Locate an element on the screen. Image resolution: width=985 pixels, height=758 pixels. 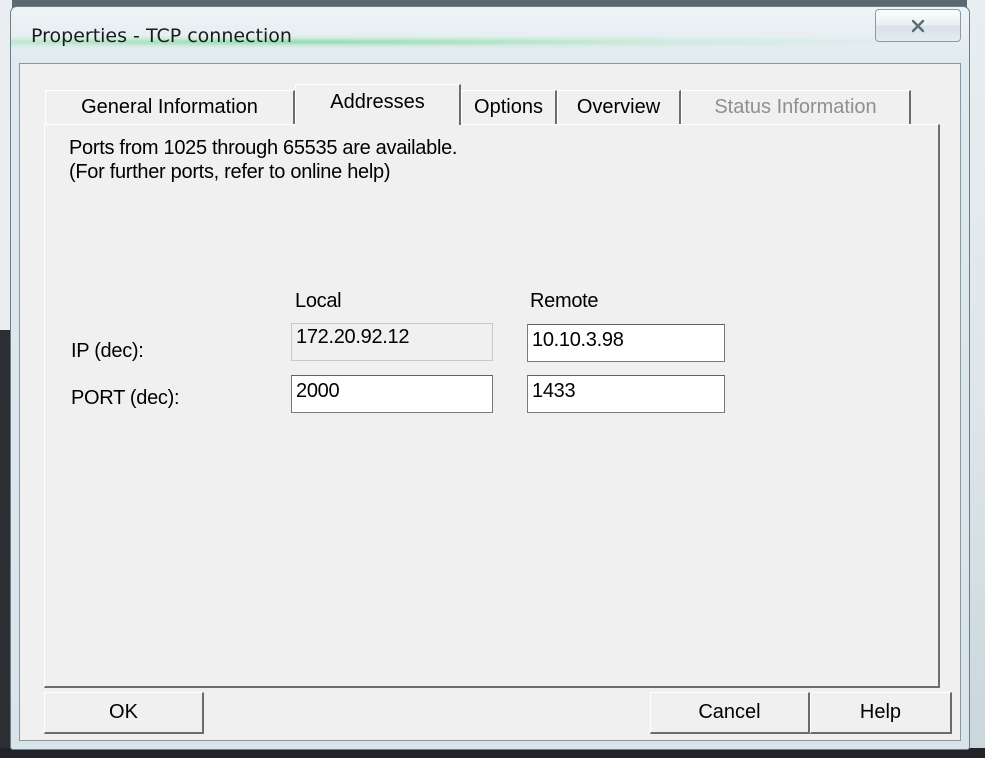
tab-general-information: General Information is located at coordinates (170, 107).